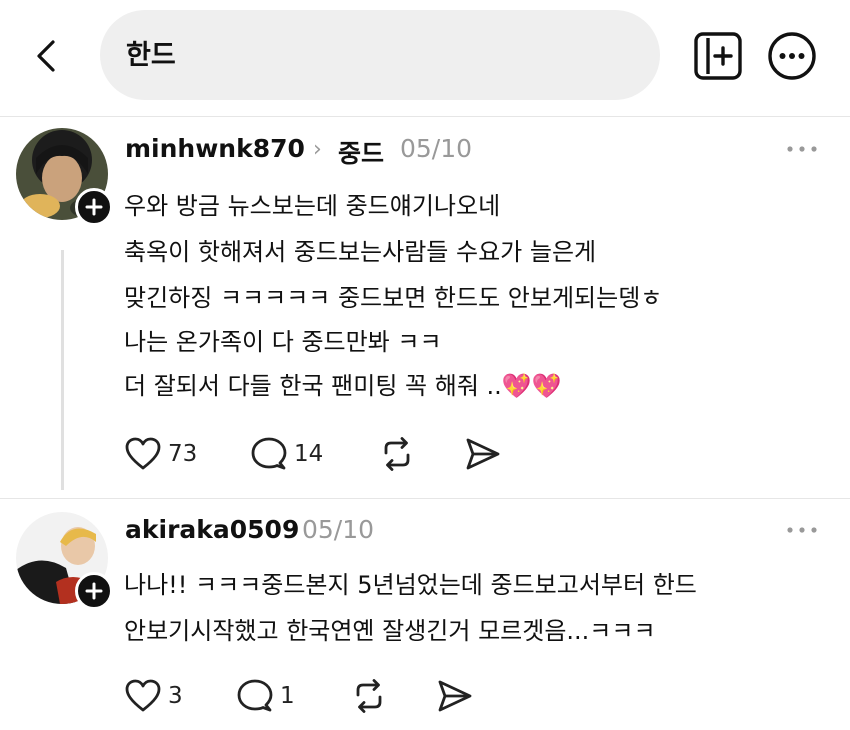 Image resolution: width=850 pixels, height=730 pixels. I want to click on chevron-left-icon, so click(46, 56).